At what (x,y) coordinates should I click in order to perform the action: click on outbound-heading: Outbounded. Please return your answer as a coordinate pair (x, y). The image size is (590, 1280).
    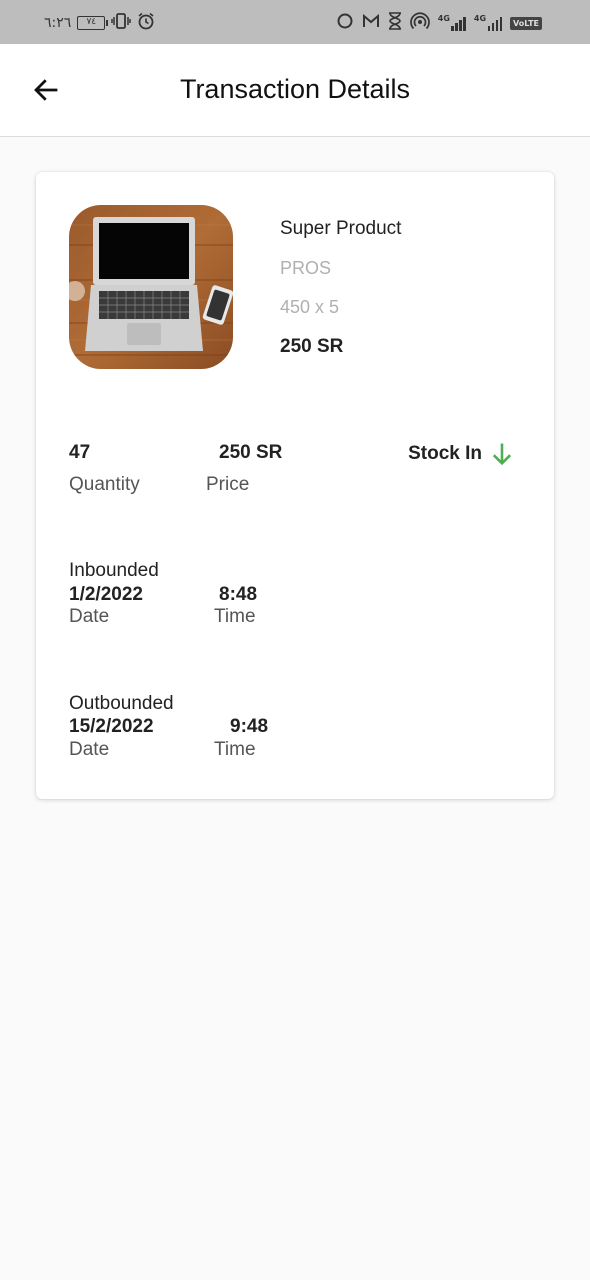
    Looking at the image, I should click on (121, 703).